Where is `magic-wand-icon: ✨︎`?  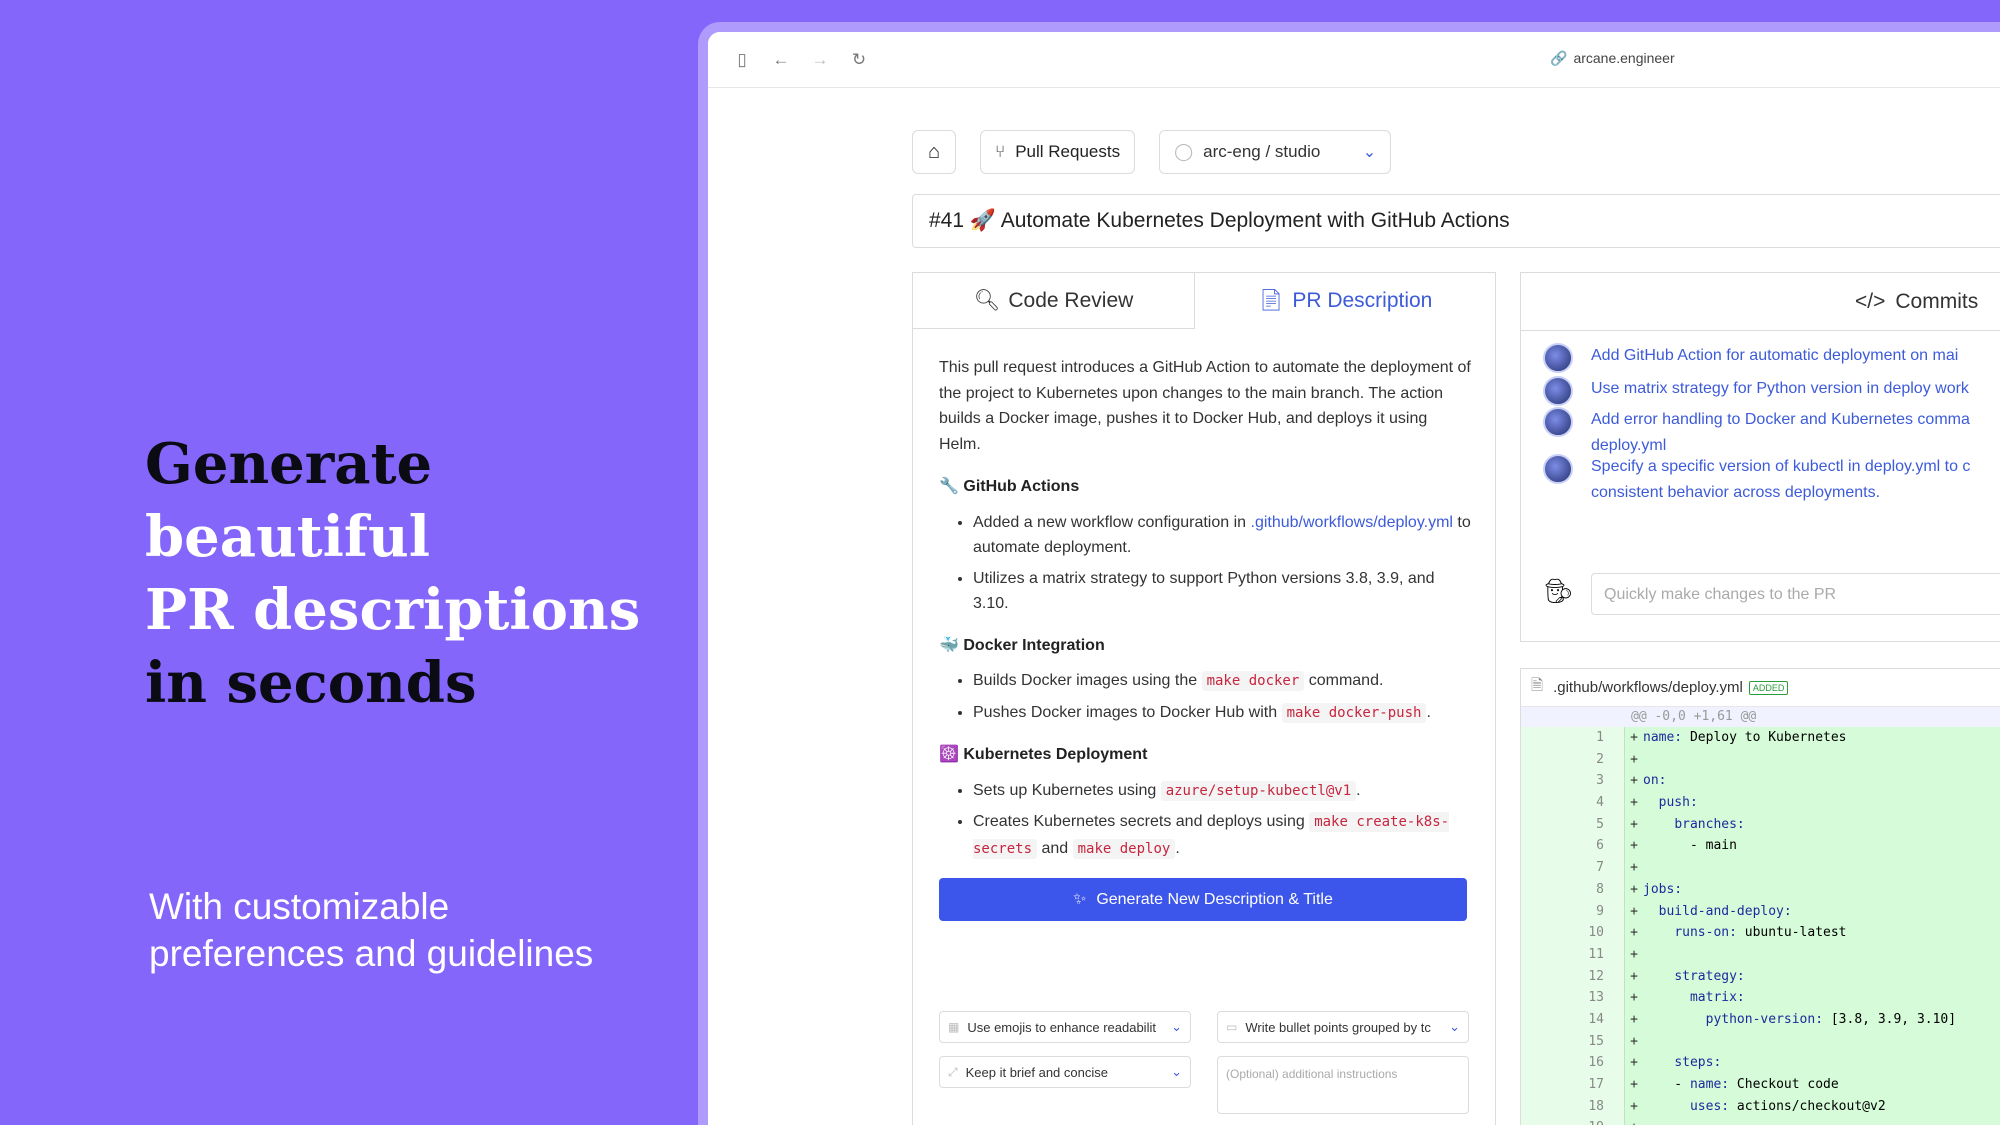 magic-wand-icon: ✨︎ is located at coordinates (1080, 899).